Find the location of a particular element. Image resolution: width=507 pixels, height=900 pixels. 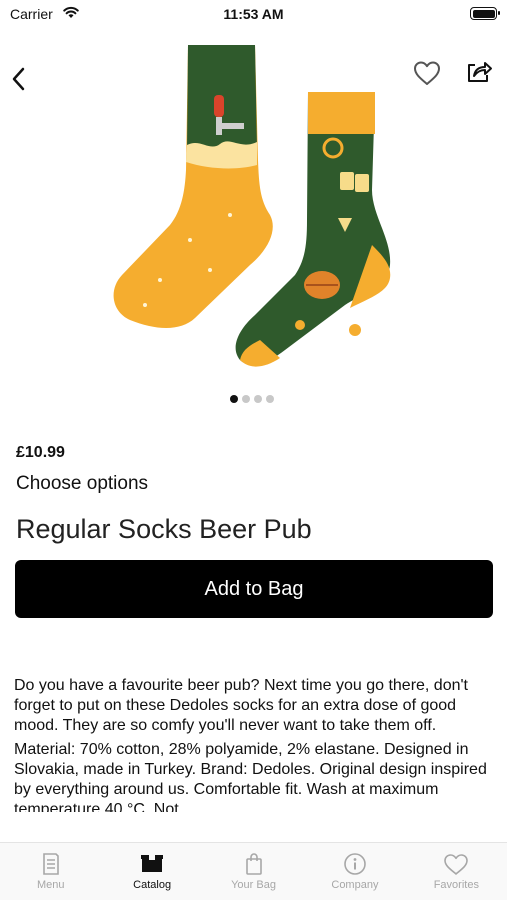

tab-favorites: Favorites is located at coordinates (456, 871).